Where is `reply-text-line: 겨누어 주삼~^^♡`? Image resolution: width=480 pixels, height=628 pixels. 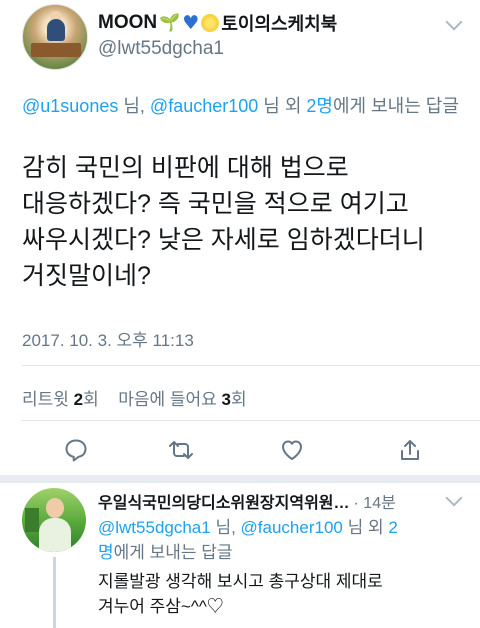
reply-text-line: 겨누어 주삼~^^♡ is located at coordinates (161, 606).